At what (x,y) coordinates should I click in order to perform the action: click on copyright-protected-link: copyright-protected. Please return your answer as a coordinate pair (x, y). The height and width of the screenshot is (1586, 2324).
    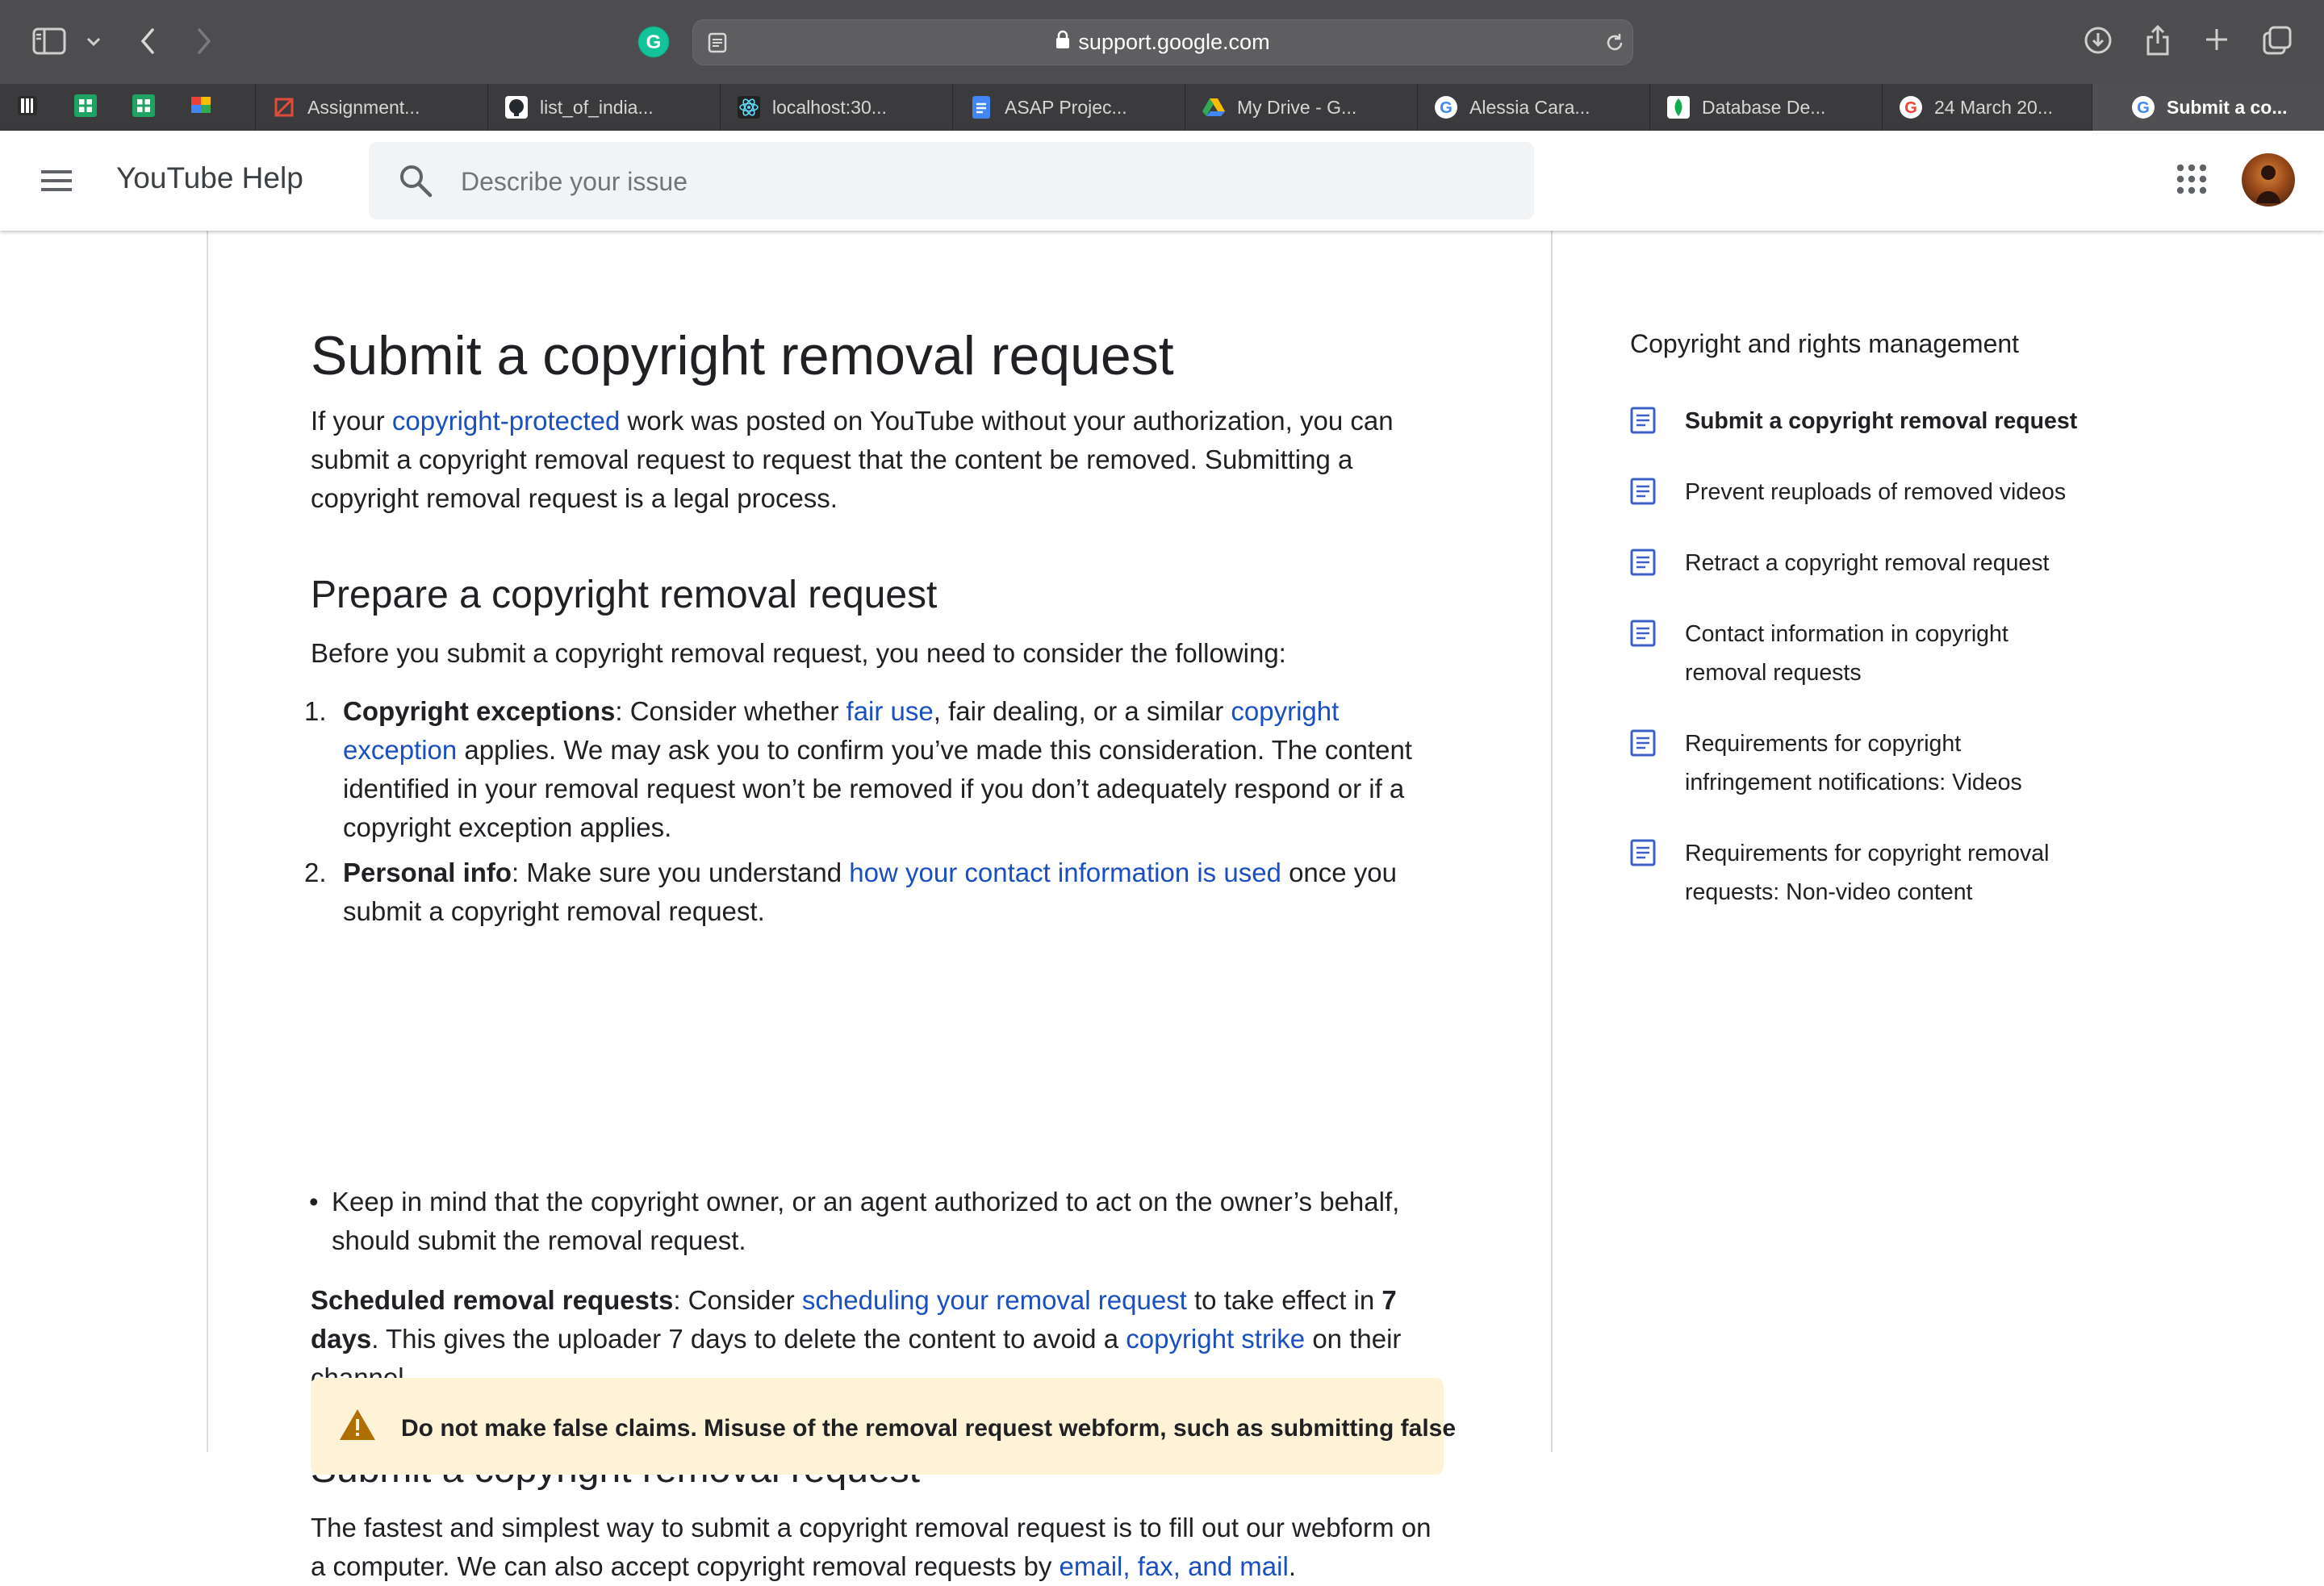
    Looking at the image, I should click on (506, 421).